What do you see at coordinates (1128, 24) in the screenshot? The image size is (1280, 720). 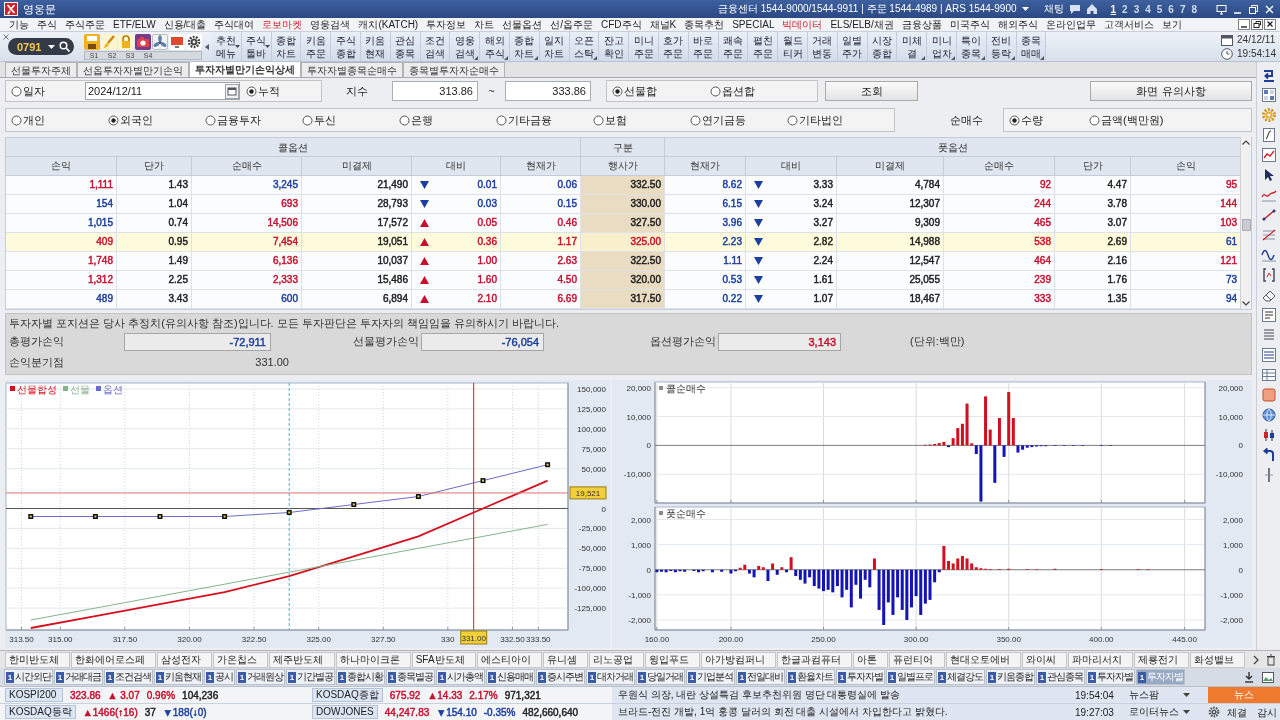 I see `menu-item: 고객서비스` at bounding box center [1128, 24].